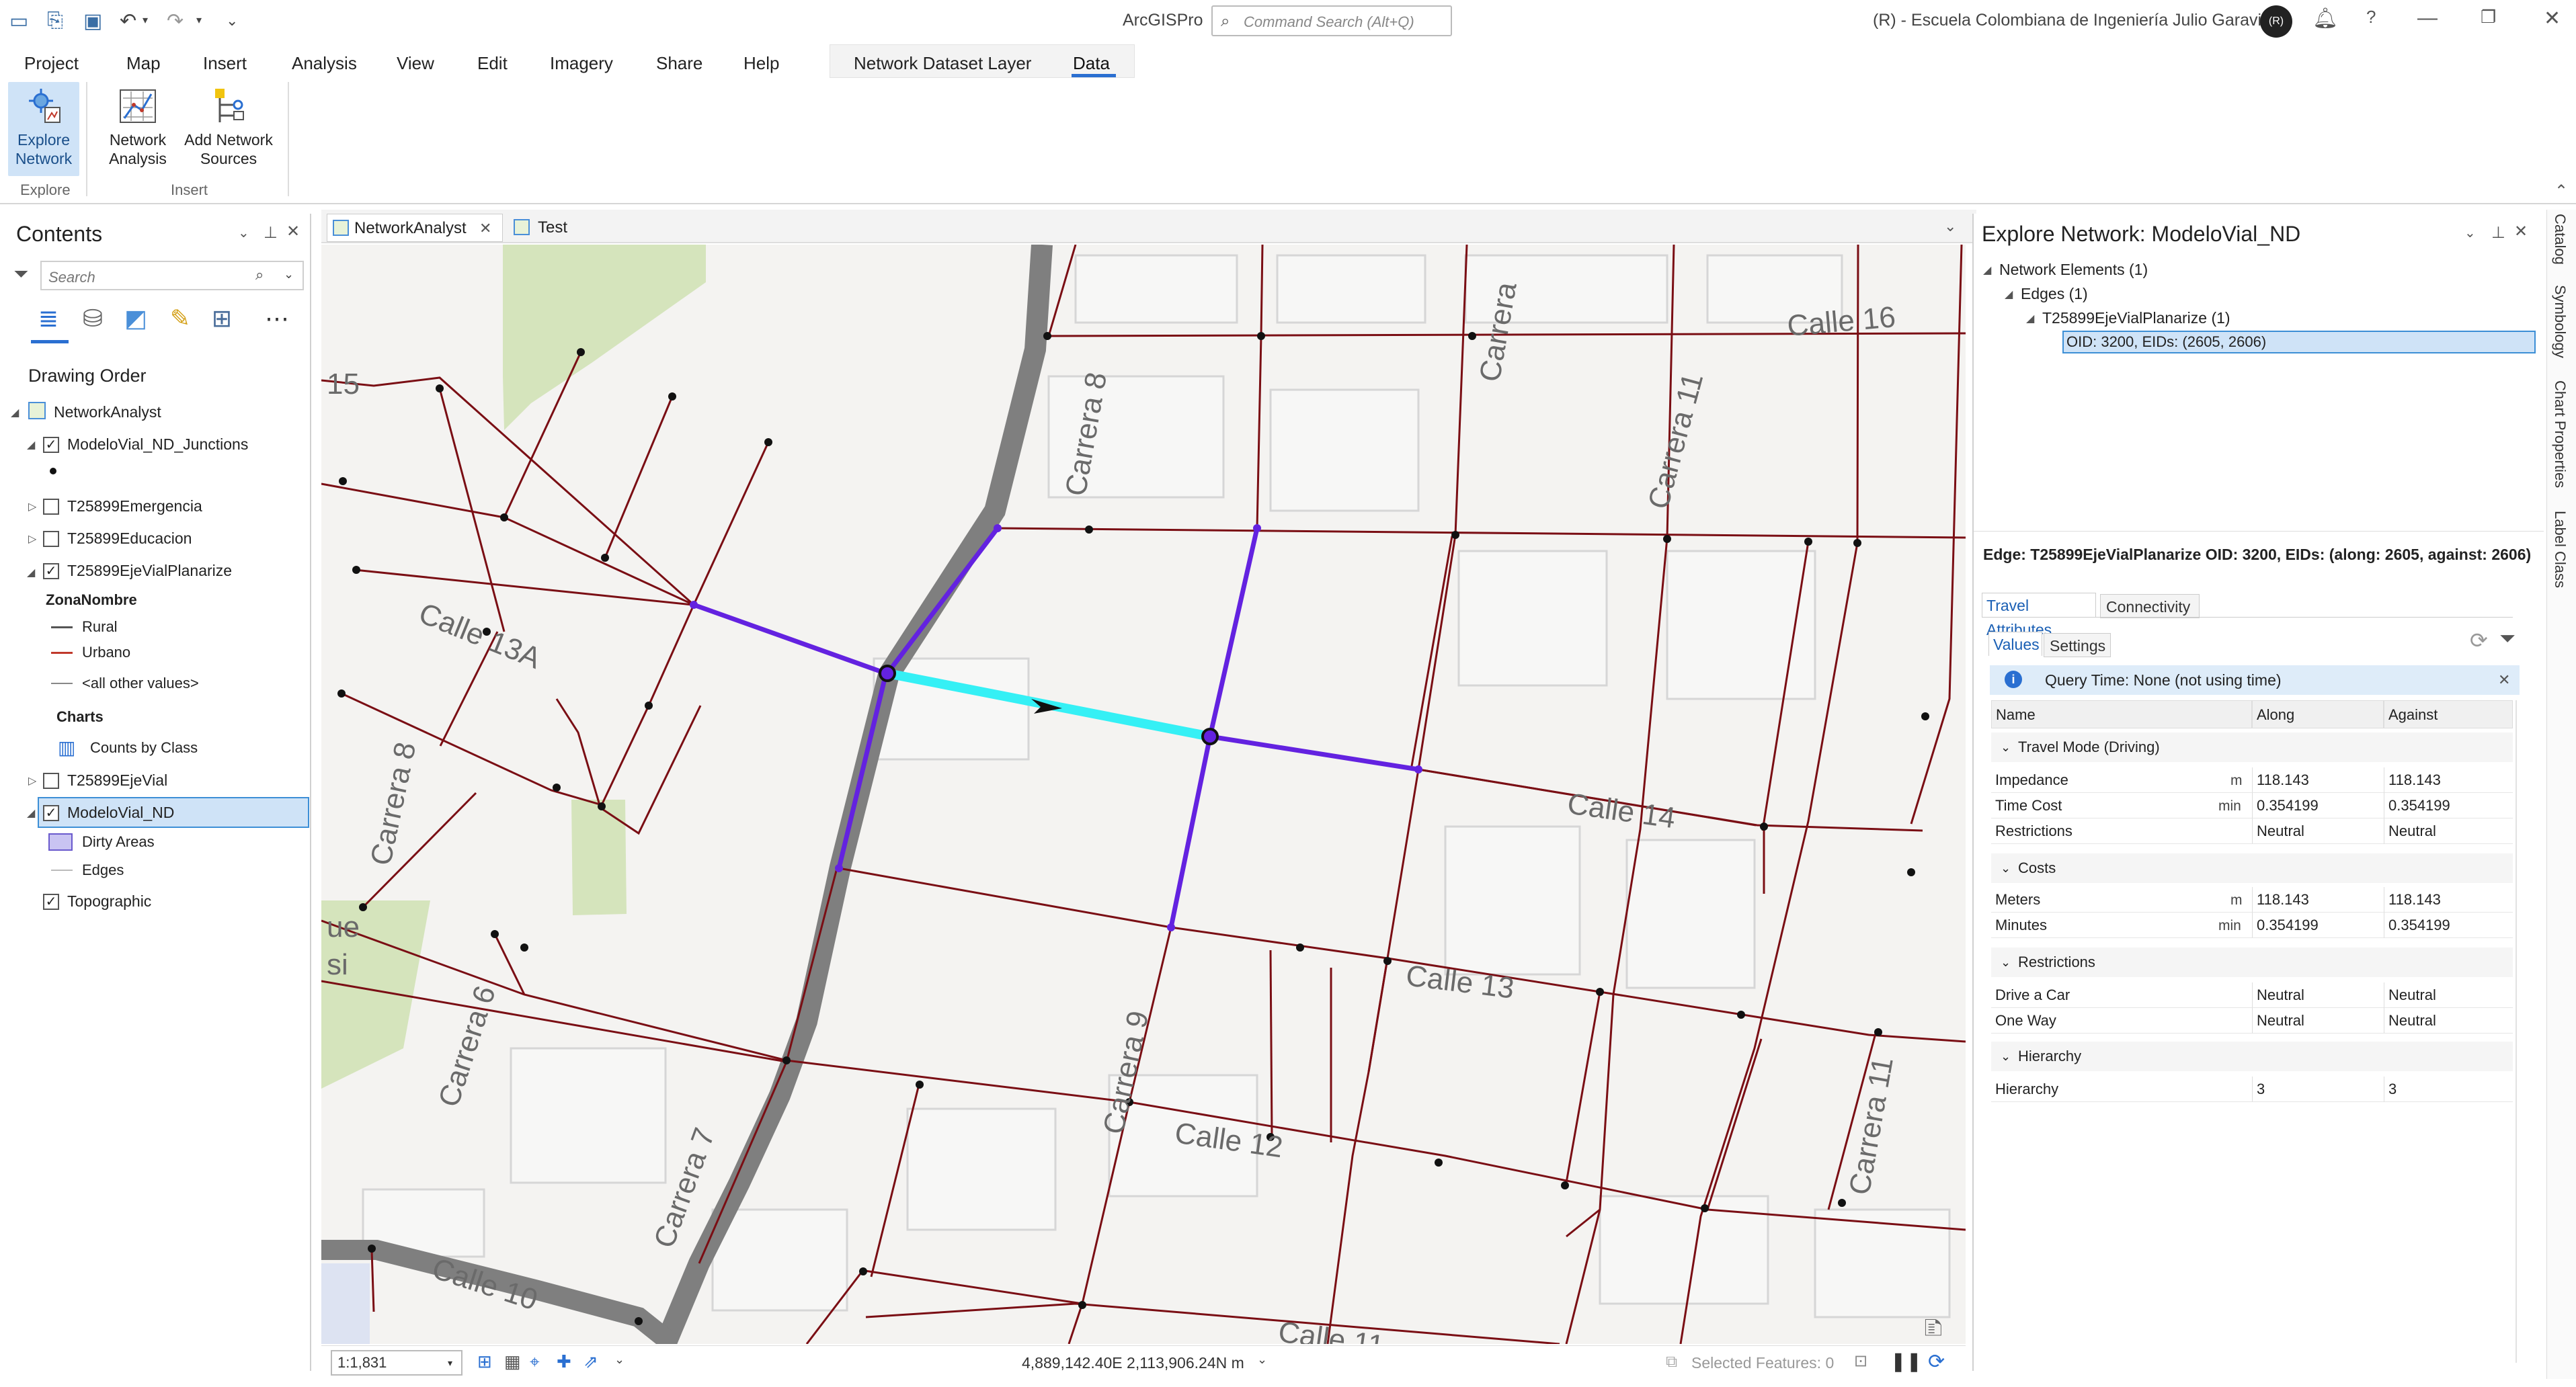  Describe the element at coordinates (761, 63) in the screenshot. I see `tab-help: Help` at that location.